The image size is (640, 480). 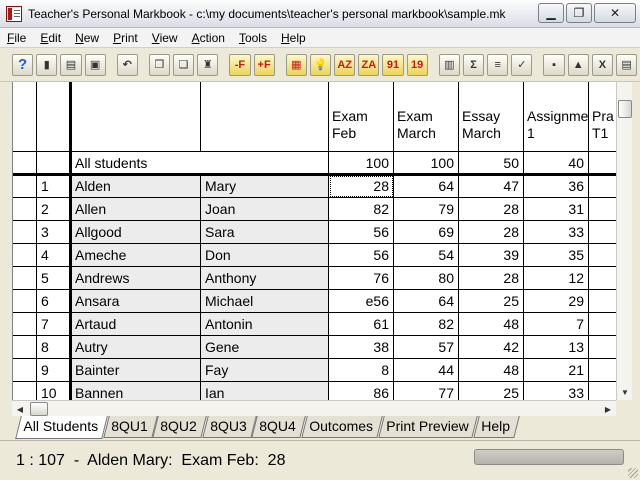 I want to click on decrease-font-icon: -F, so click(x=240, y=64).